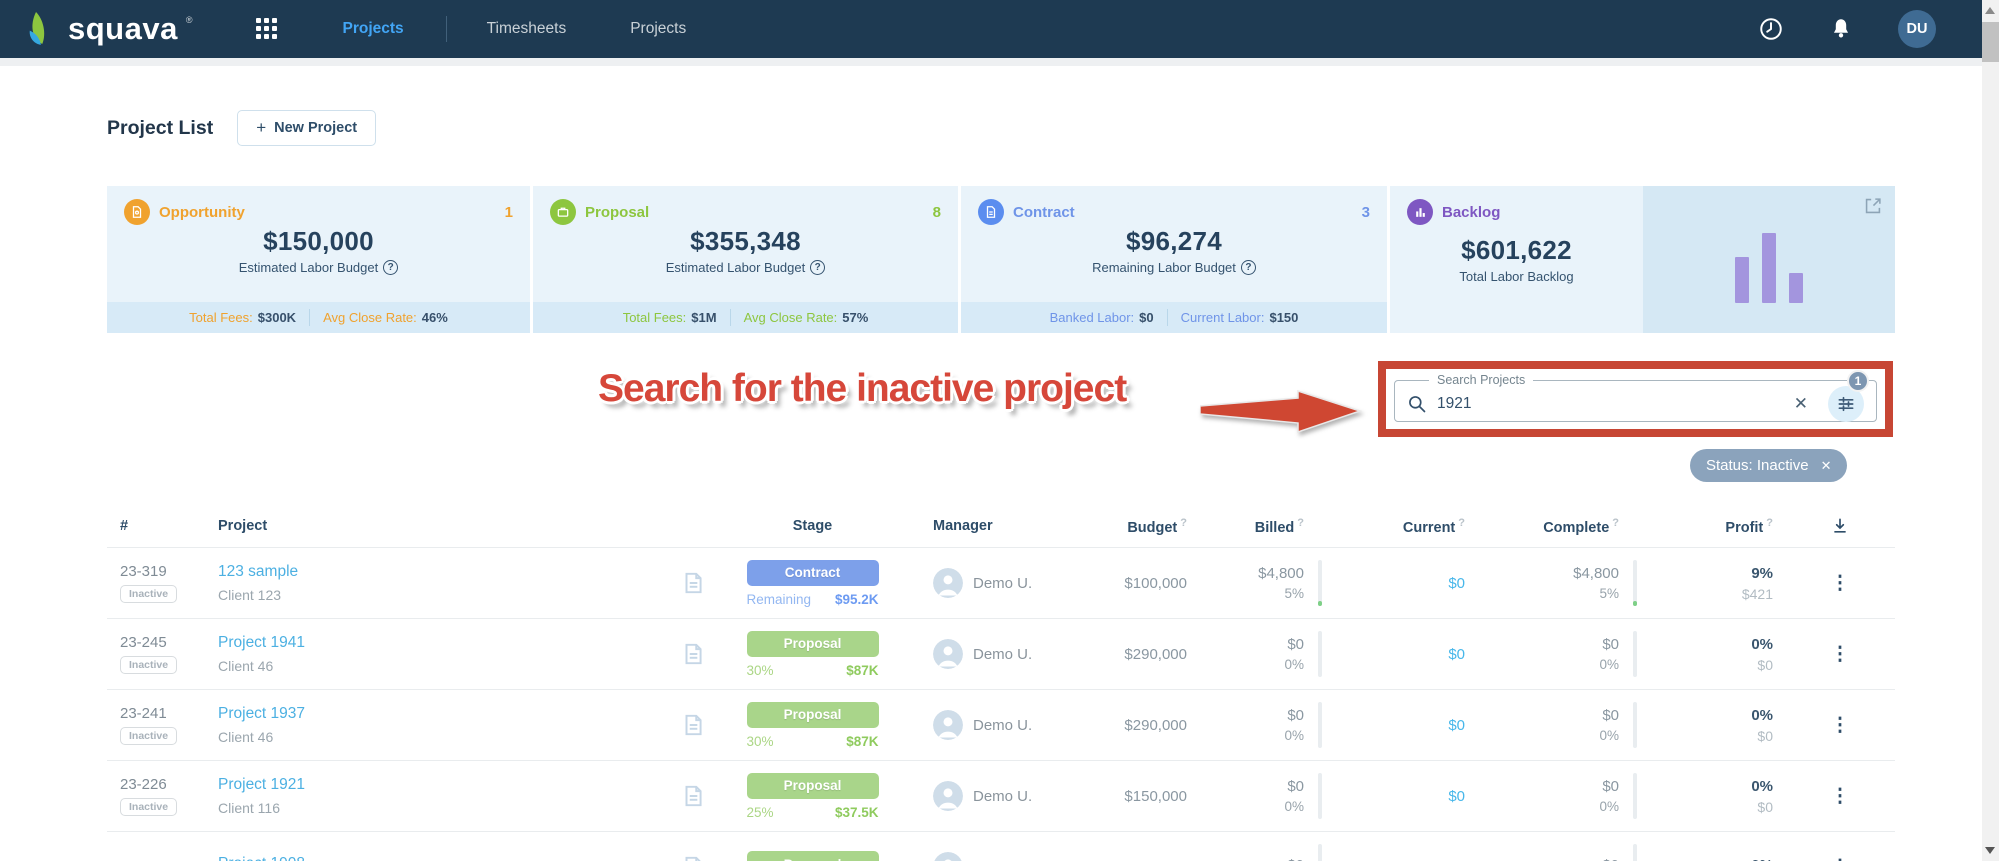 Image resolution: width=1999 pixels, height=861 pixels. What do you see at coordinates (1801, 404) in the screenshot?
I see `clear-search-icon: ✕` at bounding box center [1801, 404].